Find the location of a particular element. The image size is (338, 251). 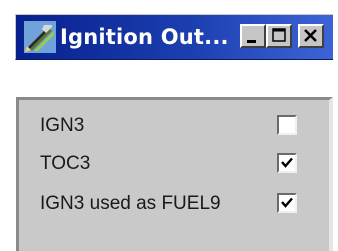

maximize-button is located at coordinates (279, 36).